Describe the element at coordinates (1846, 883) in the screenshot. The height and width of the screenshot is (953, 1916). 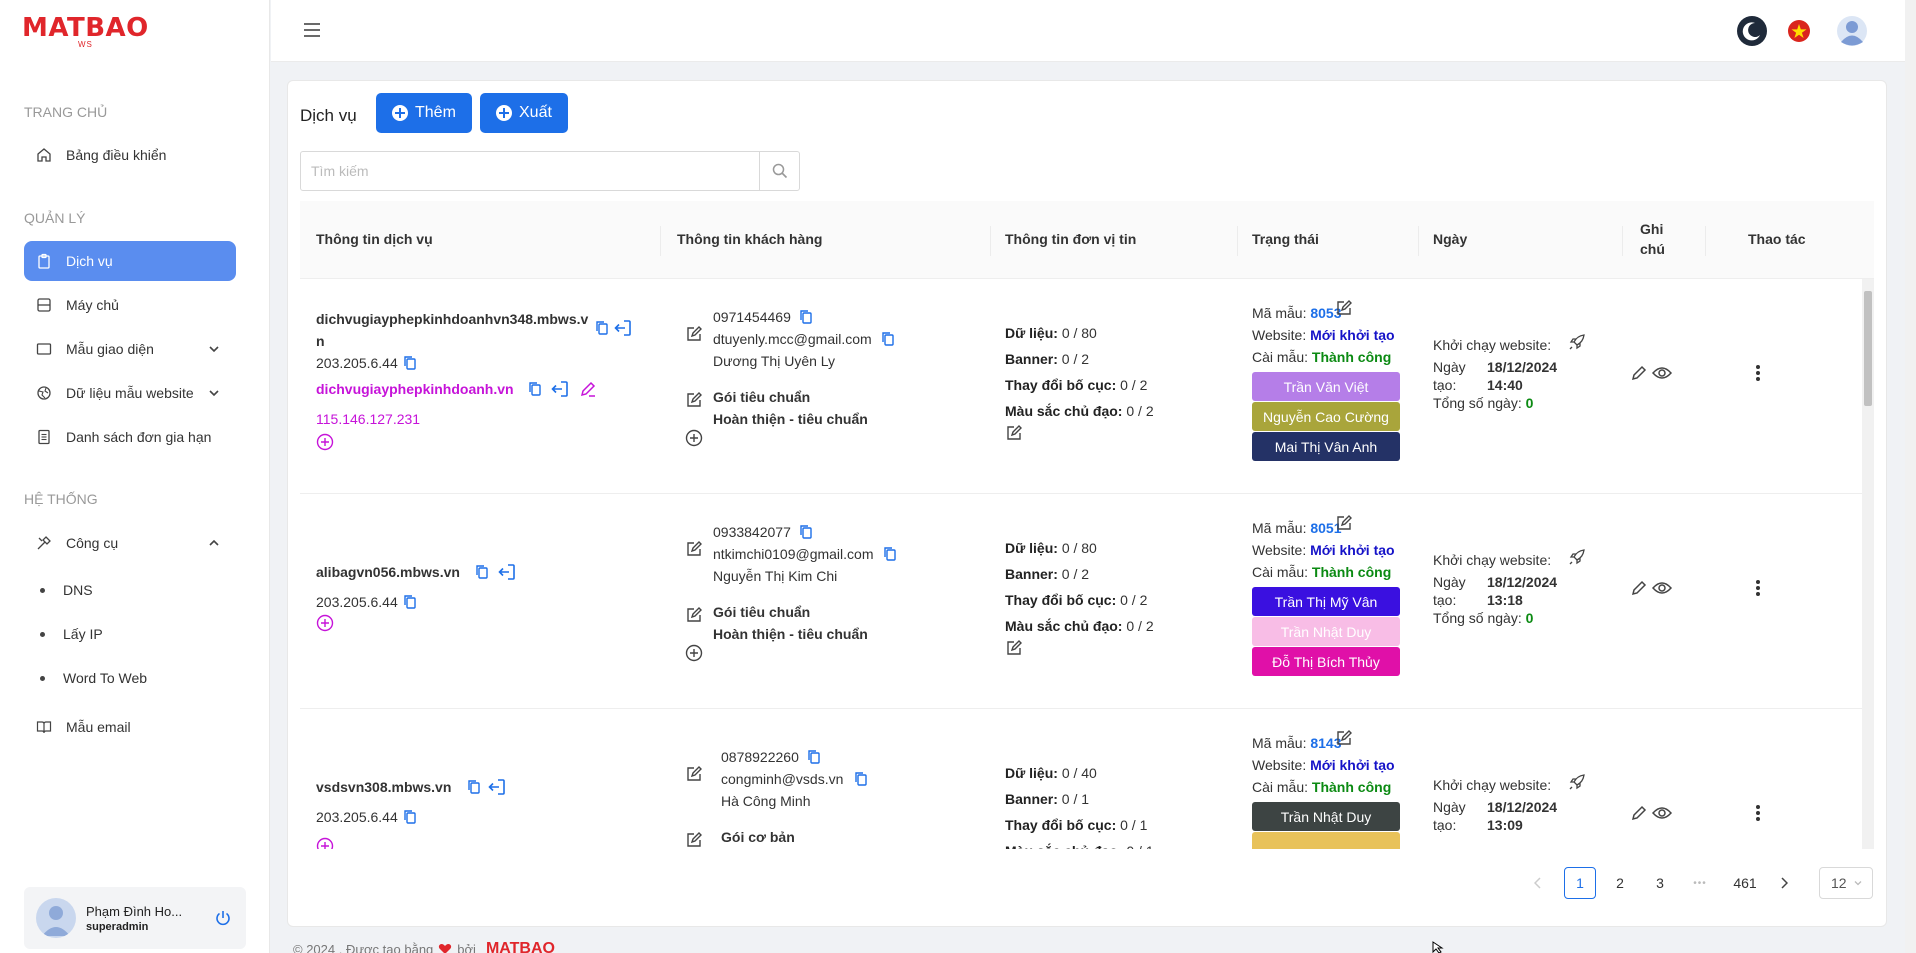
I see `page-size-select: 12` at that location.